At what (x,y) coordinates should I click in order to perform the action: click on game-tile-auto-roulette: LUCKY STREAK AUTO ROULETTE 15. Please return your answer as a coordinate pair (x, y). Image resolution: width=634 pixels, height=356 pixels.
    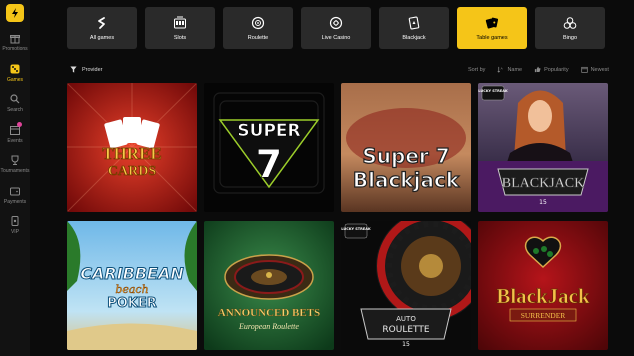
    Looking at the image, I should click on (406, 285).